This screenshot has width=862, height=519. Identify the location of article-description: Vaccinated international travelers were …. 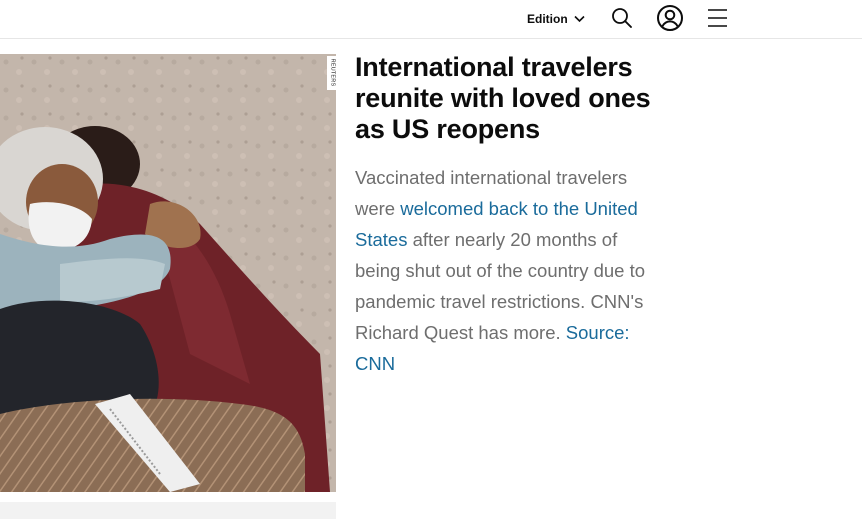
(505, 270).